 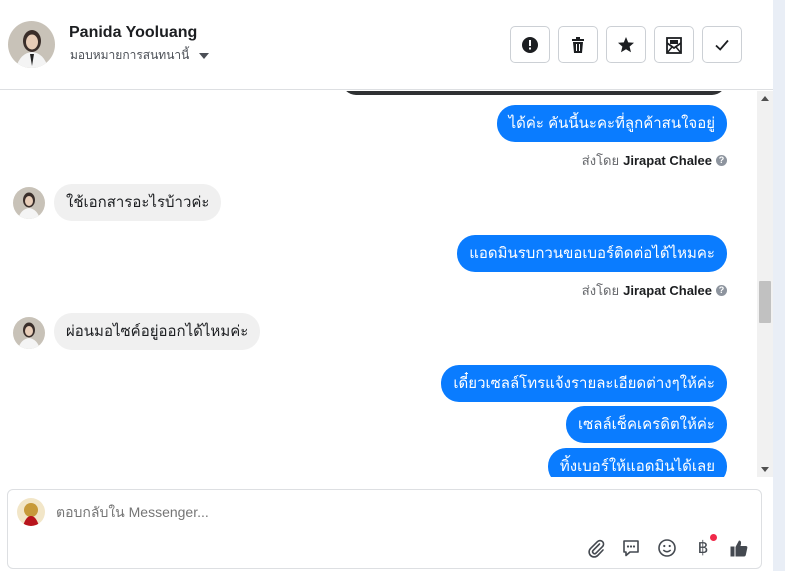 I want to click on assign-label: มอบหมายการสนทนานี้, so click(x=130, y=55).